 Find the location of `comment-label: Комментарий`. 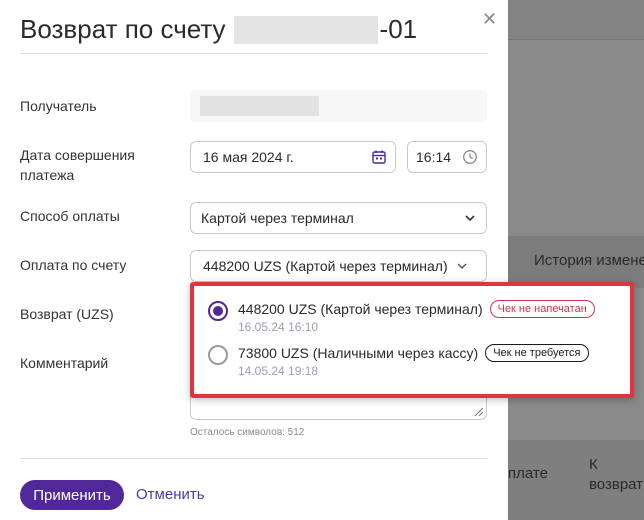

comment-label: Комментарий is located at coordinates (64, 363).